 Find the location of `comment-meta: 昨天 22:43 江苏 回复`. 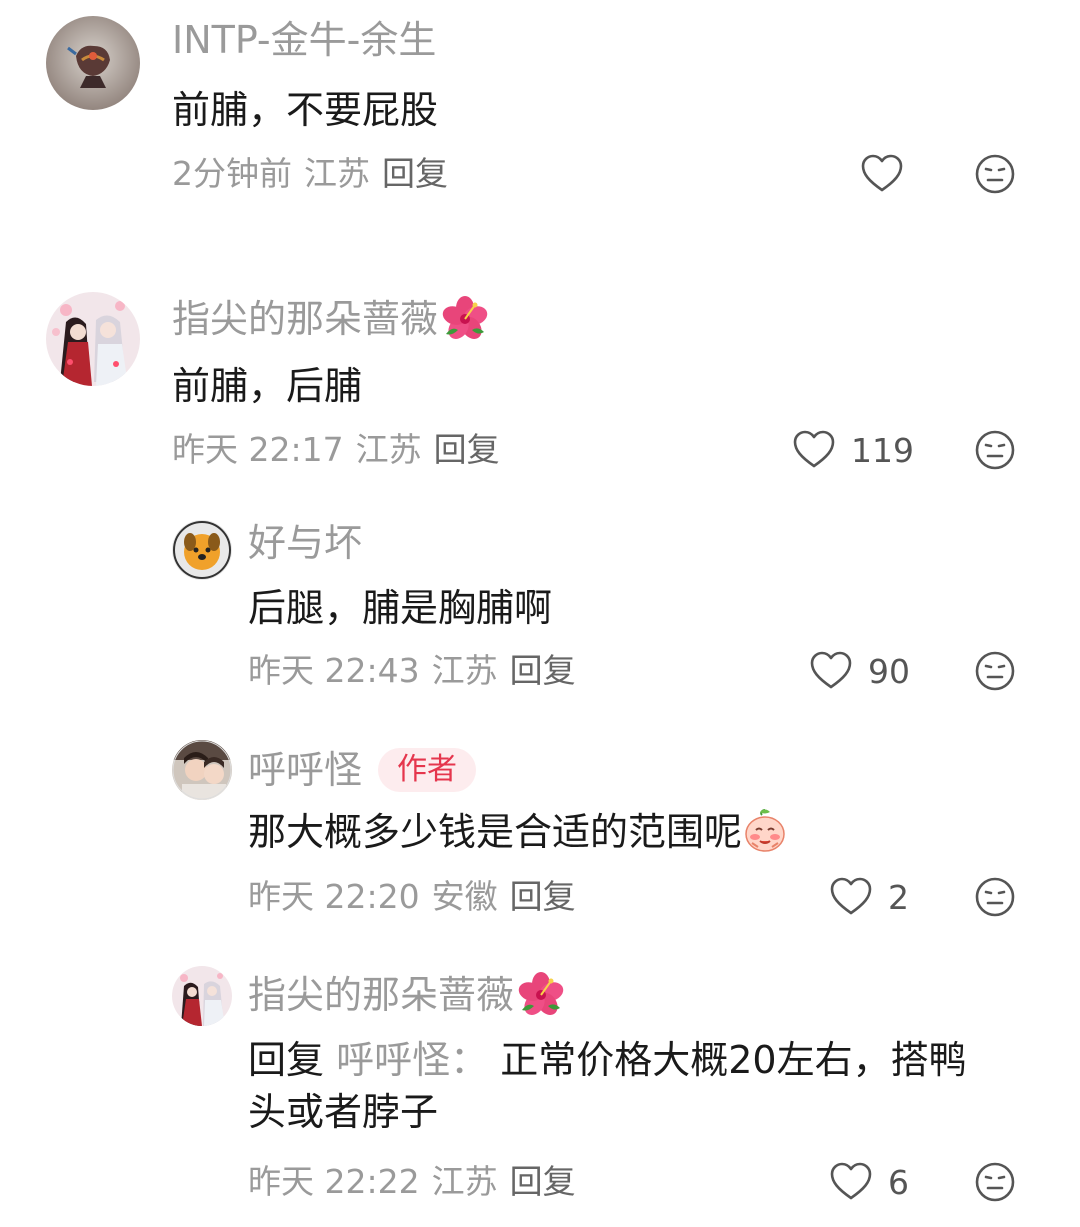

comment-meta: 昨天 22:43 江苏 回复 is located at coordinates (418, 670).